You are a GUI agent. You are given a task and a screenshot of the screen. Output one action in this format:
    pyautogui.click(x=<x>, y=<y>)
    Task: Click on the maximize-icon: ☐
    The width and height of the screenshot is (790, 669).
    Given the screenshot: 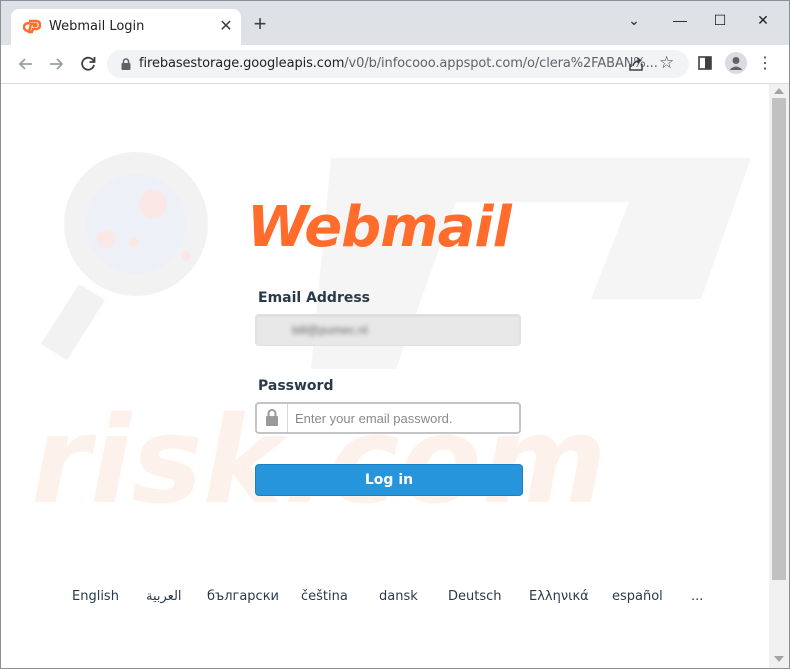 What is the action you would take?
    pyautogui.click(x=720, y=20)
    